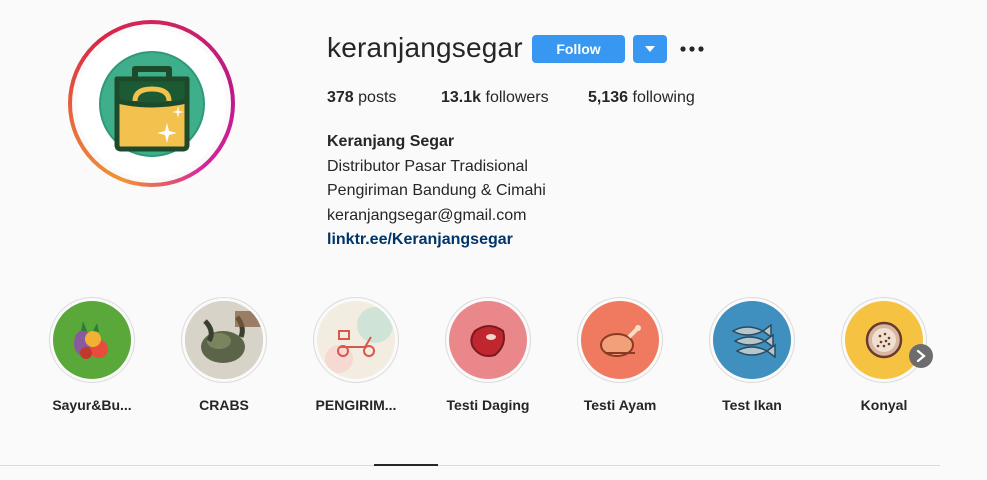 The height and width of the screenshot is (480, 987). What do you see at coordinates (488, 405) in the screenshot?
I see `highlight-label: Testi Daging` at bounding box center [488, 405].